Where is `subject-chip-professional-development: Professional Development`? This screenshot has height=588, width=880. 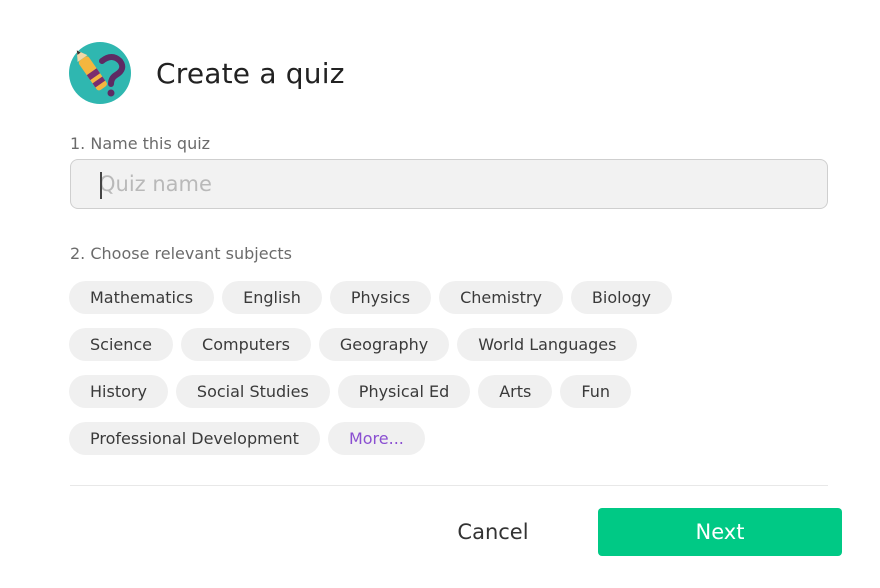 subject-chip-professional-development: Professional Development is located at coordinates (194, 438).